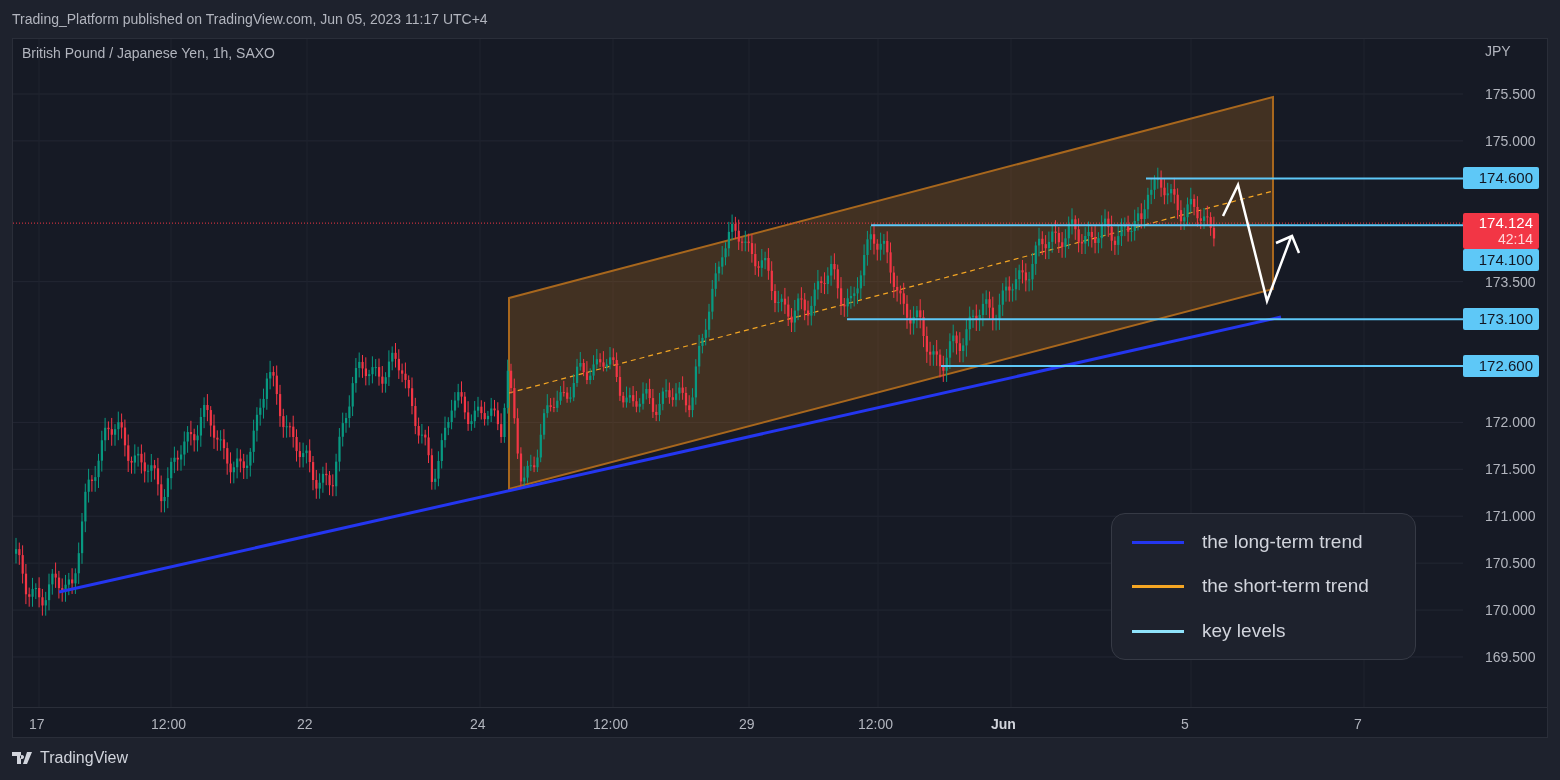 Image resolution: width=1560 pixels, height=780 pixels. What do you see at coordinates (1510, 140) in the screenshot?
I see `price-tick: 175.000` at bounding box center [1510, 140].